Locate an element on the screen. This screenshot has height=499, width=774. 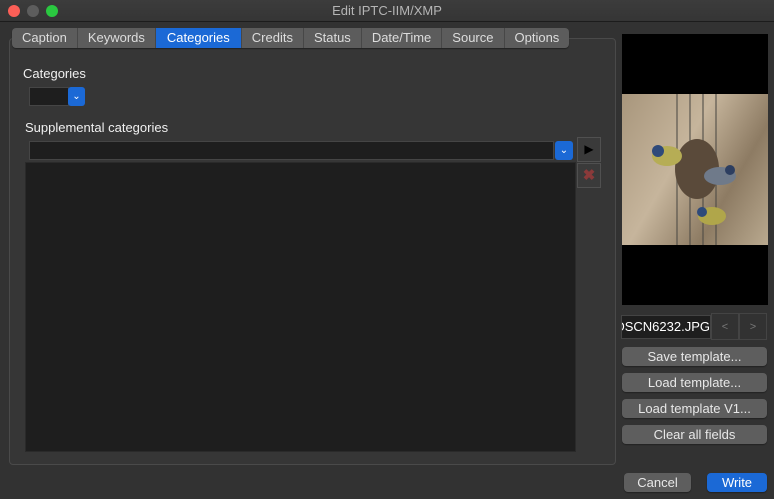
supplemental-categories-input is located at coordinates (291, 150).